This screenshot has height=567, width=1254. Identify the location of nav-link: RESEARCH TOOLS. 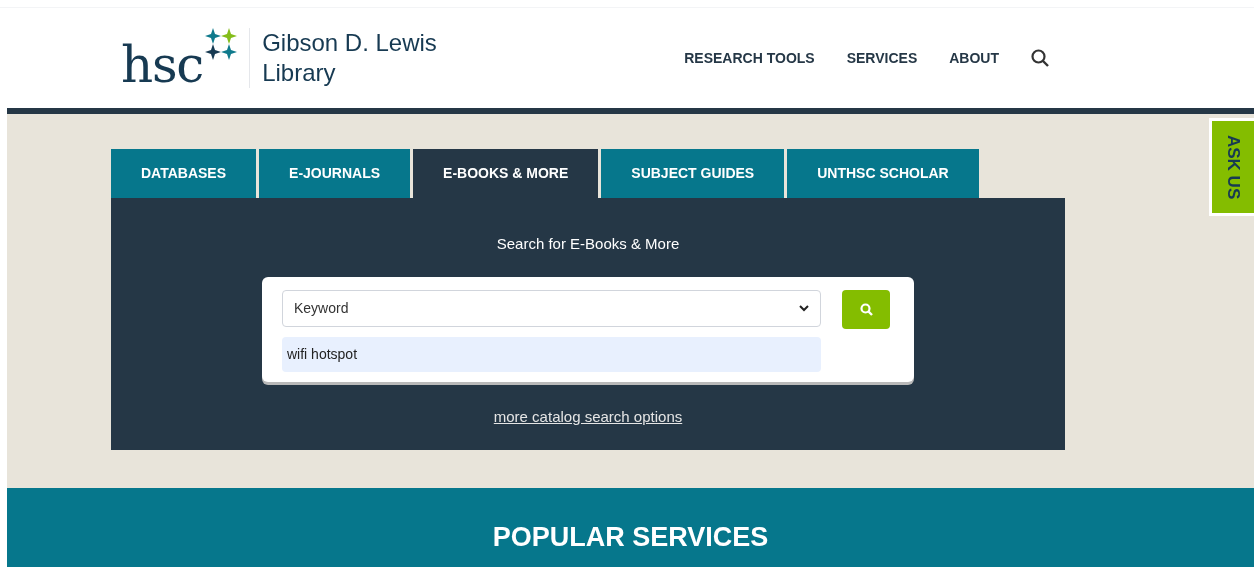
(749, 58).